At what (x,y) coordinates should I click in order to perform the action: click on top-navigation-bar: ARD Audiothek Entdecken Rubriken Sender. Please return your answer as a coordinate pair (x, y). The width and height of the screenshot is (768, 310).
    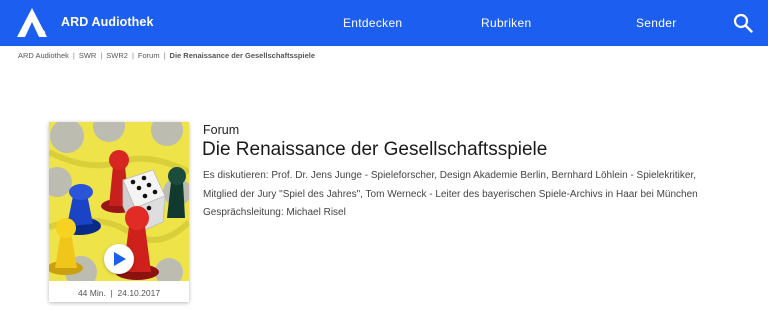
    Looking at the image, I should click on (384, 23).